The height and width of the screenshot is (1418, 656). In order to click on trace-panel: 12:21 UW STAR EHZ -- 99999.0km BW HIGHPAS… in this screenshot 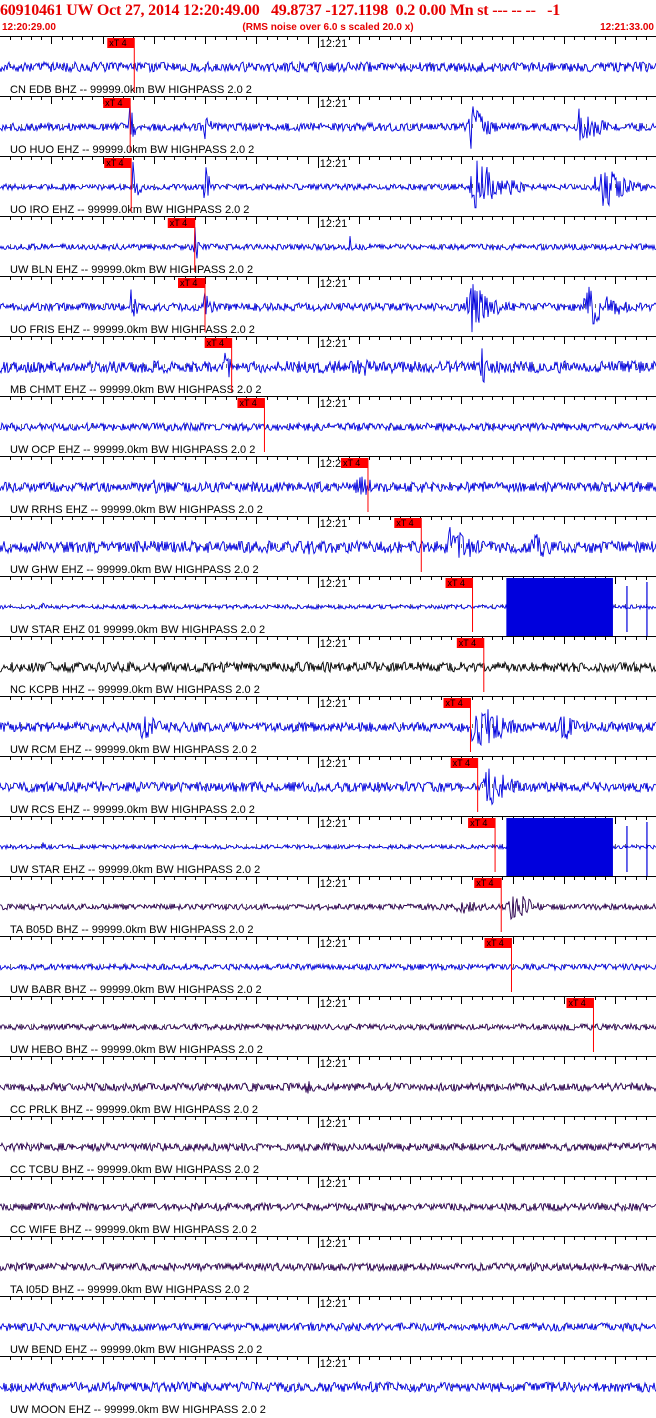, I will do `click(328, 846)`.